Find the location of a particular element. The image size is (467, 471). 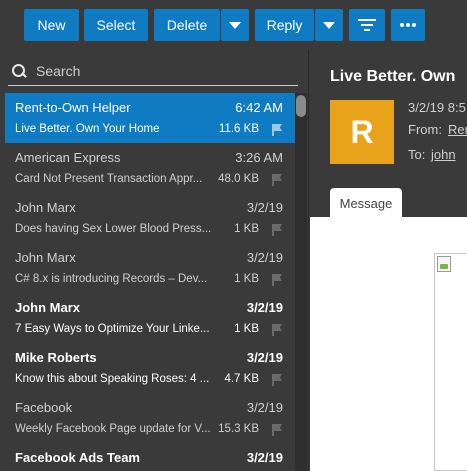

delete-dropdown-button is located at coordinates (235, 25).